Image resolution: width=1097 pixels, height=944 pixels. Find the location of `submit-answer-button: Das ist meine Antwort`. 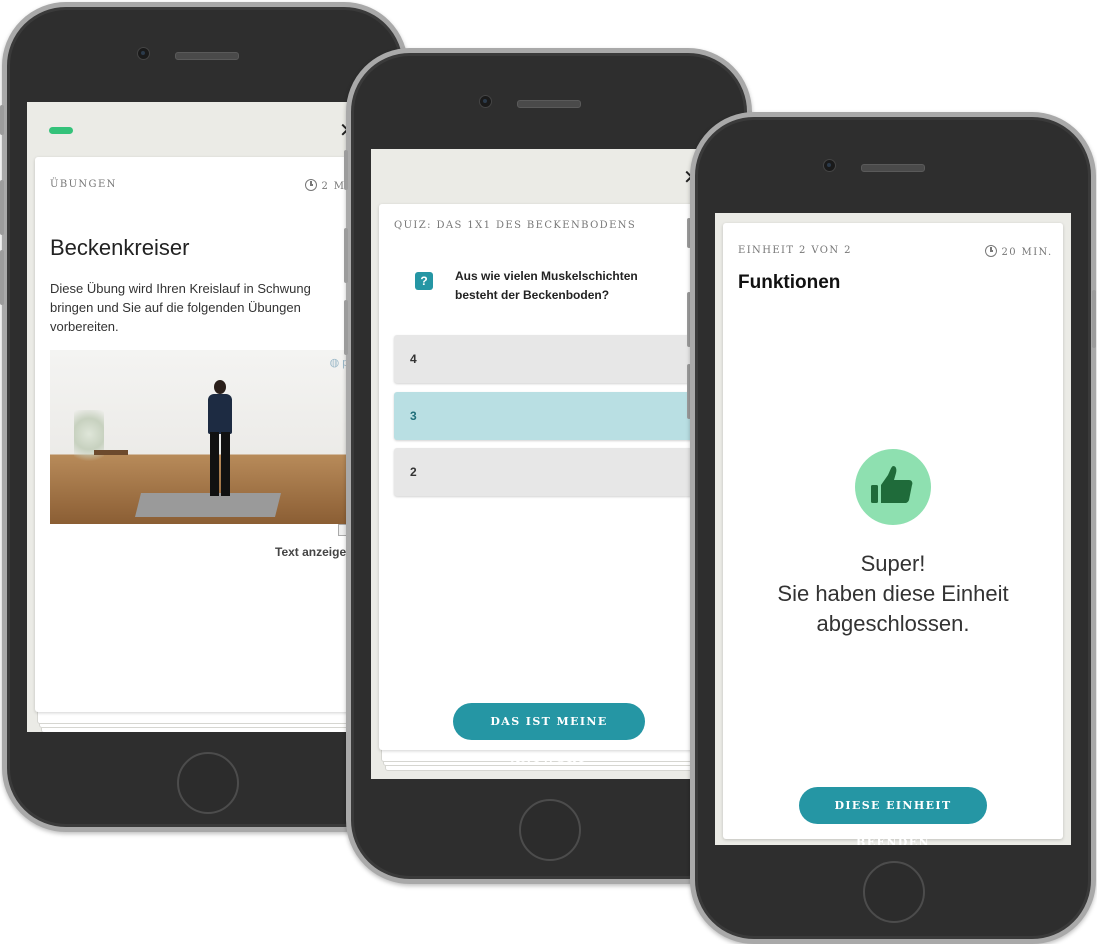

submit-answer-button: Das ist meine Antwort is located at coordinates (549, 734).